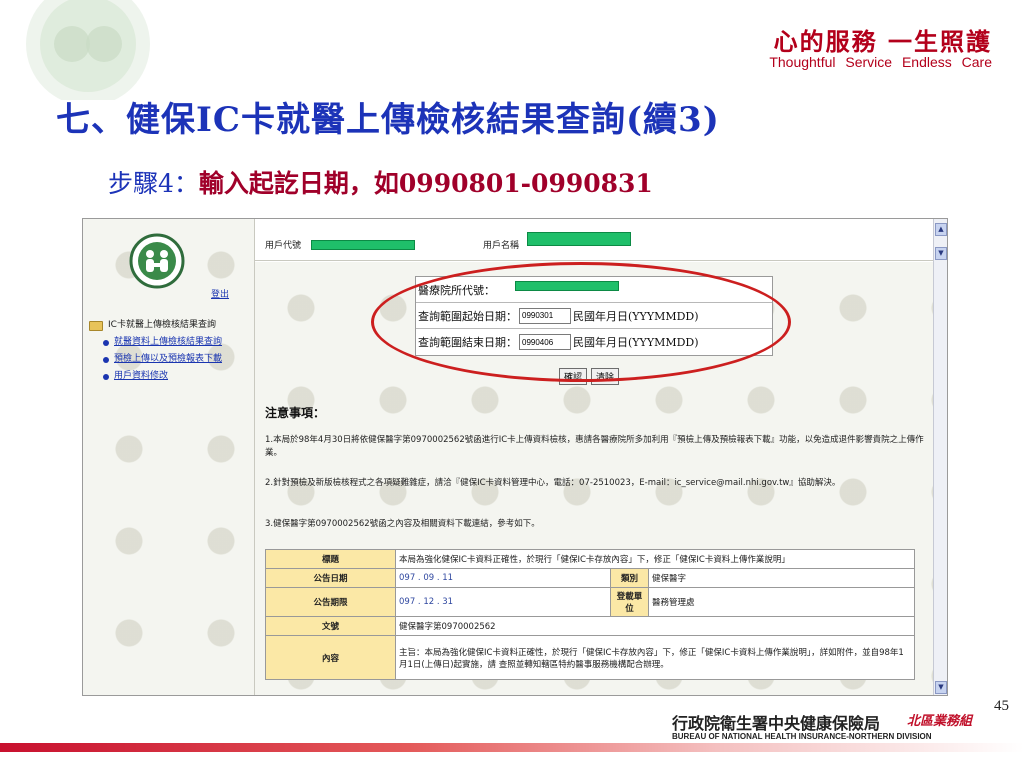 Image resolution: width=1024 pixels, height=768 pixels. What do you see at coordinates (295, 413) in the screenshot?
I see `notes-title: 注意事項：` at bounding box center [295, 413].